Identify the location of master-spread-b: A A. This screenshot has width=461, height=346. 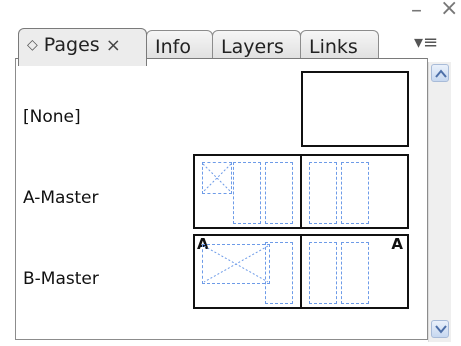
(301, 271).